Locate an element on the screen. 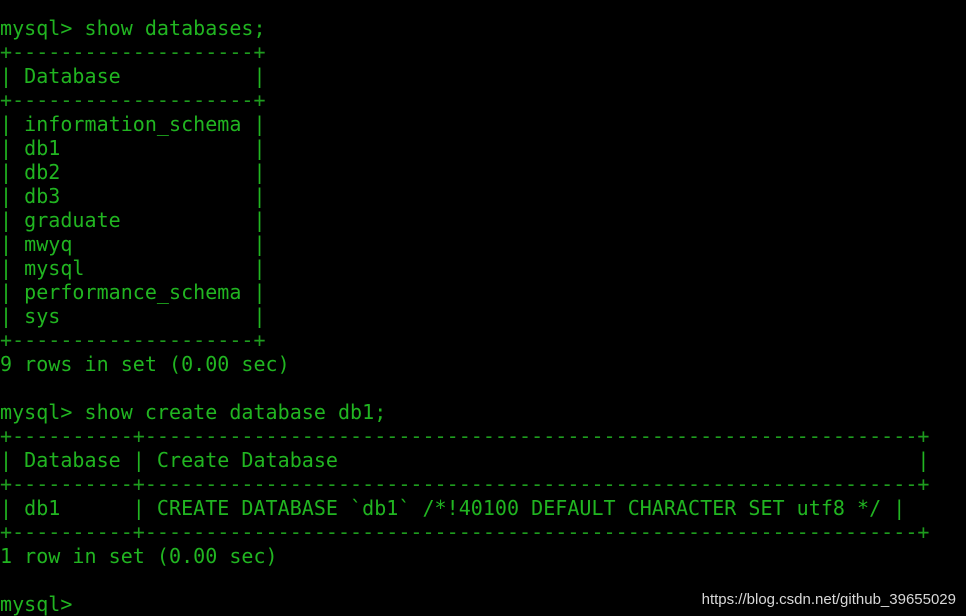 This screenshot has width=966, height=616. table-header-row: | Database | is located at coordinates (133, 76).